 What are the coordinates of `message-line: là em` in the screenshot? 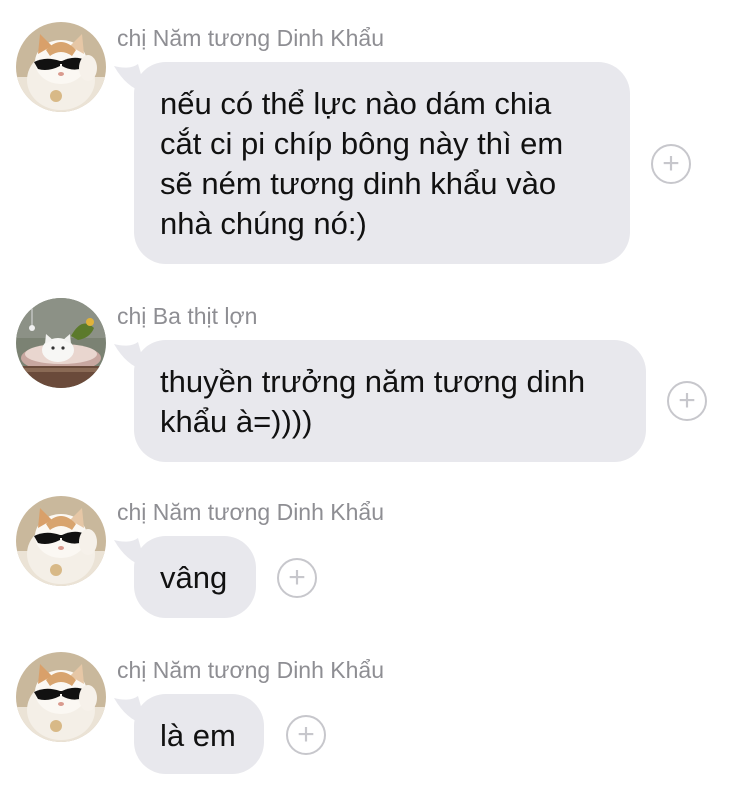 It's located at (198, 735).